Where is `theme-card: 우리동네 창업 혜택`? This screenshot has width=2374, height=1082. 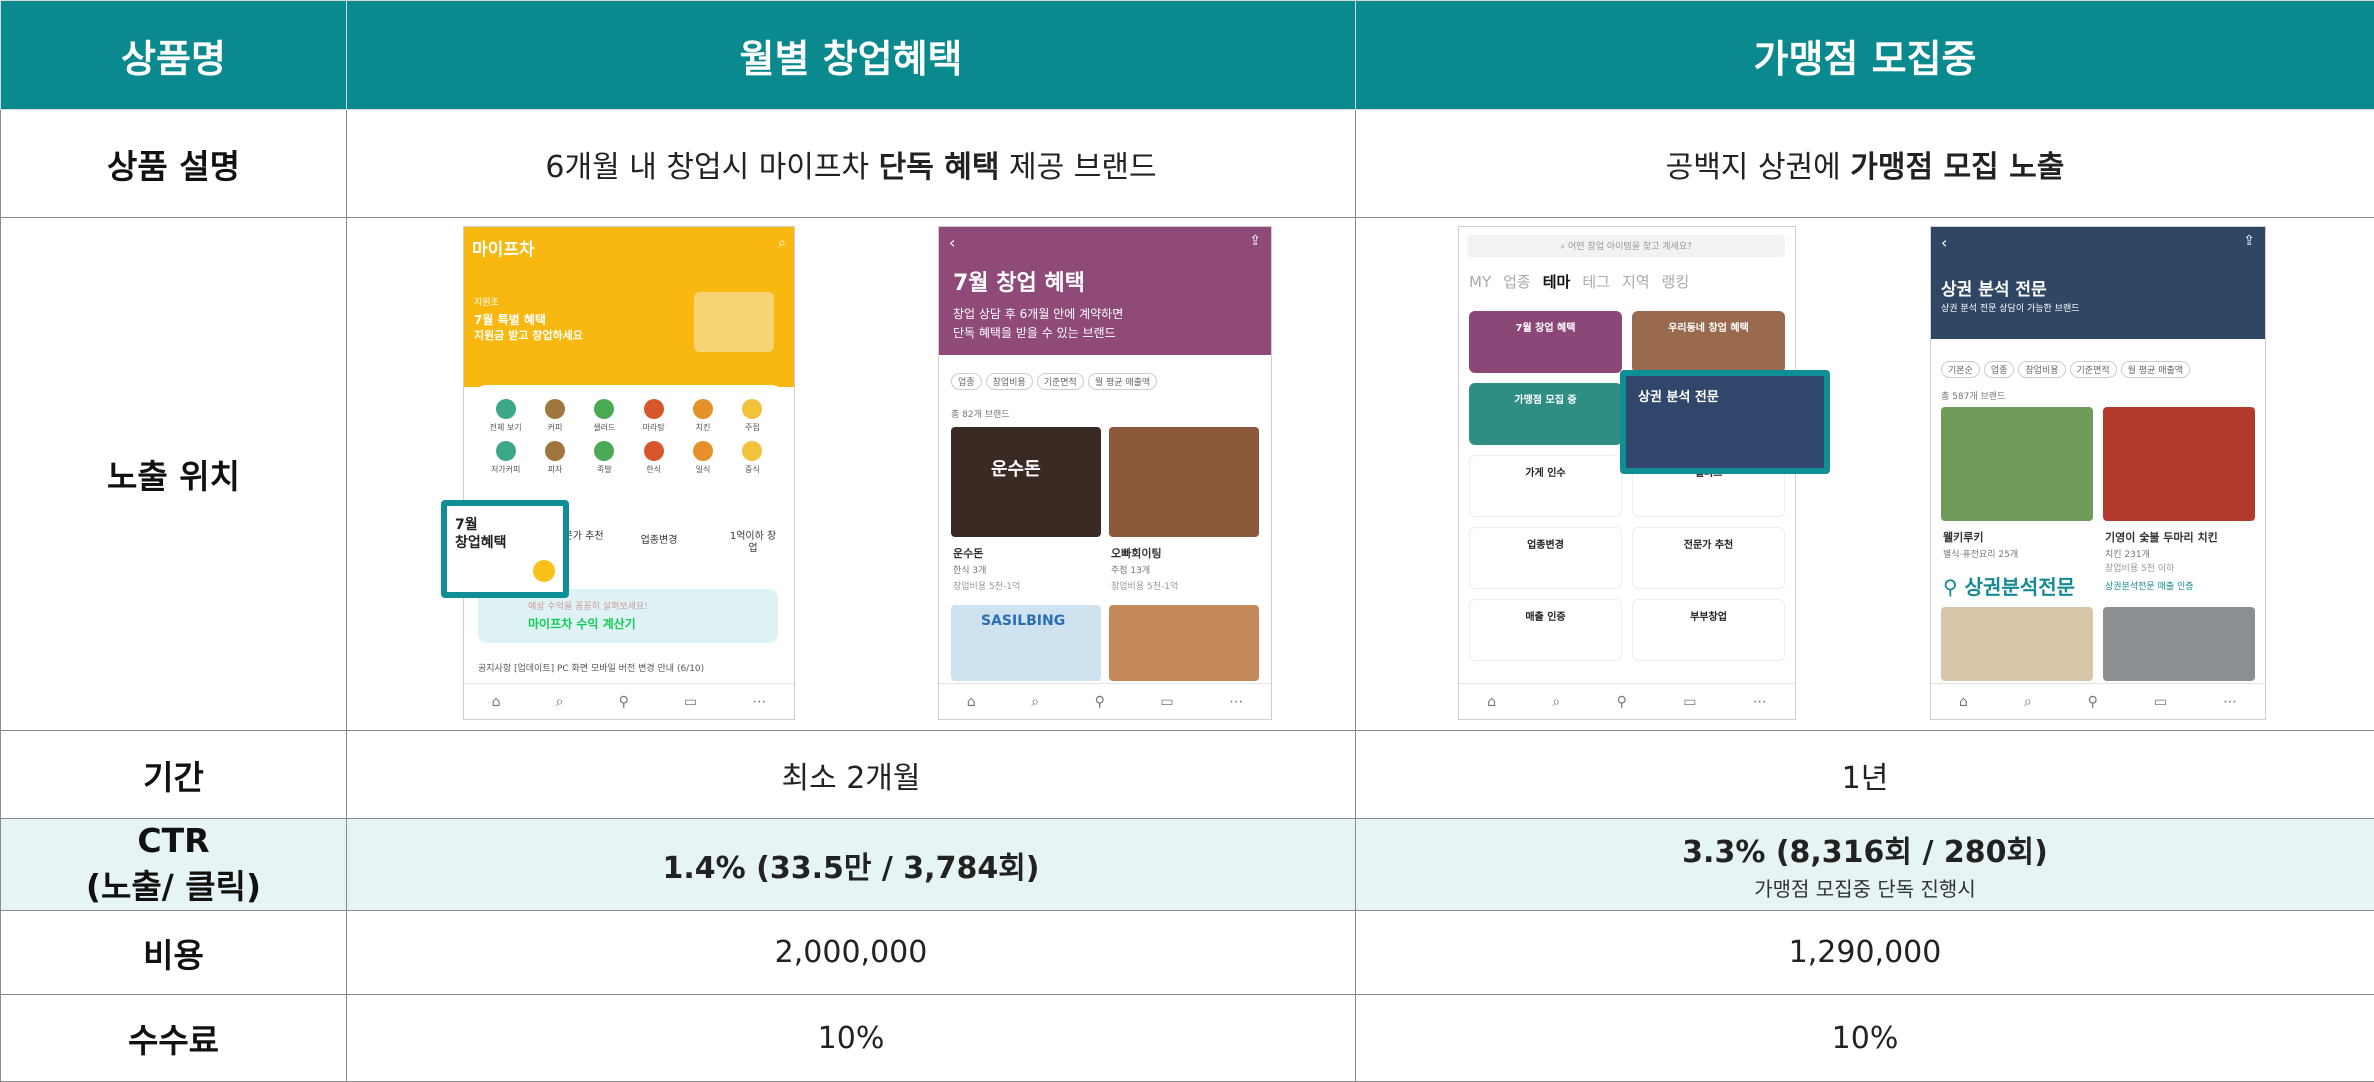 theme-card: 우리동네 창업 혜택 is located at coordinates (1708, 342).